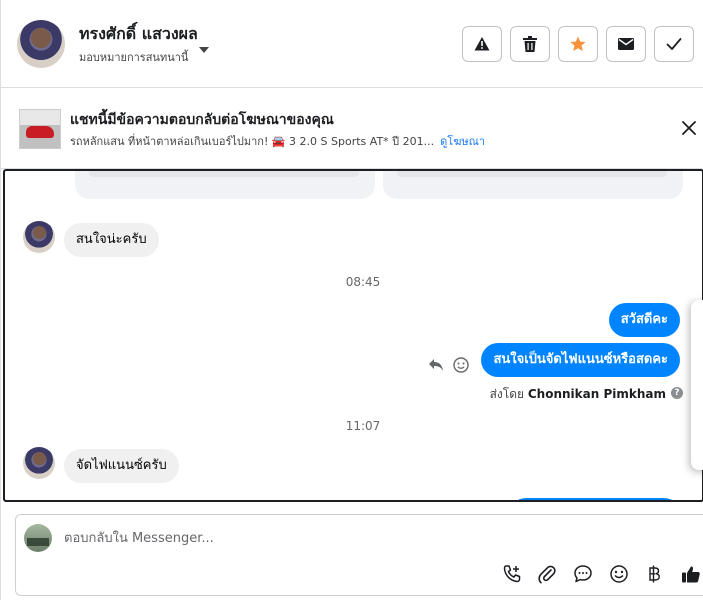  I want to click on ad-banner-title: แชทนี้มีข้อความตอบกลับต่อโฆษณาของคุณ, so click(202, 120).